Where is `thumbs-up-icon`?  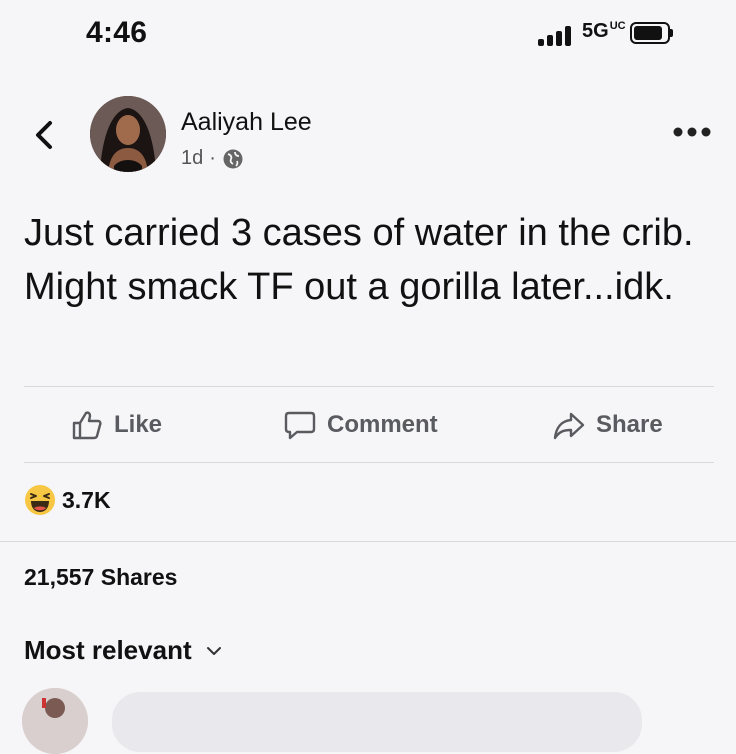 thumbs-up-icon is located at coordinates (87, 425).